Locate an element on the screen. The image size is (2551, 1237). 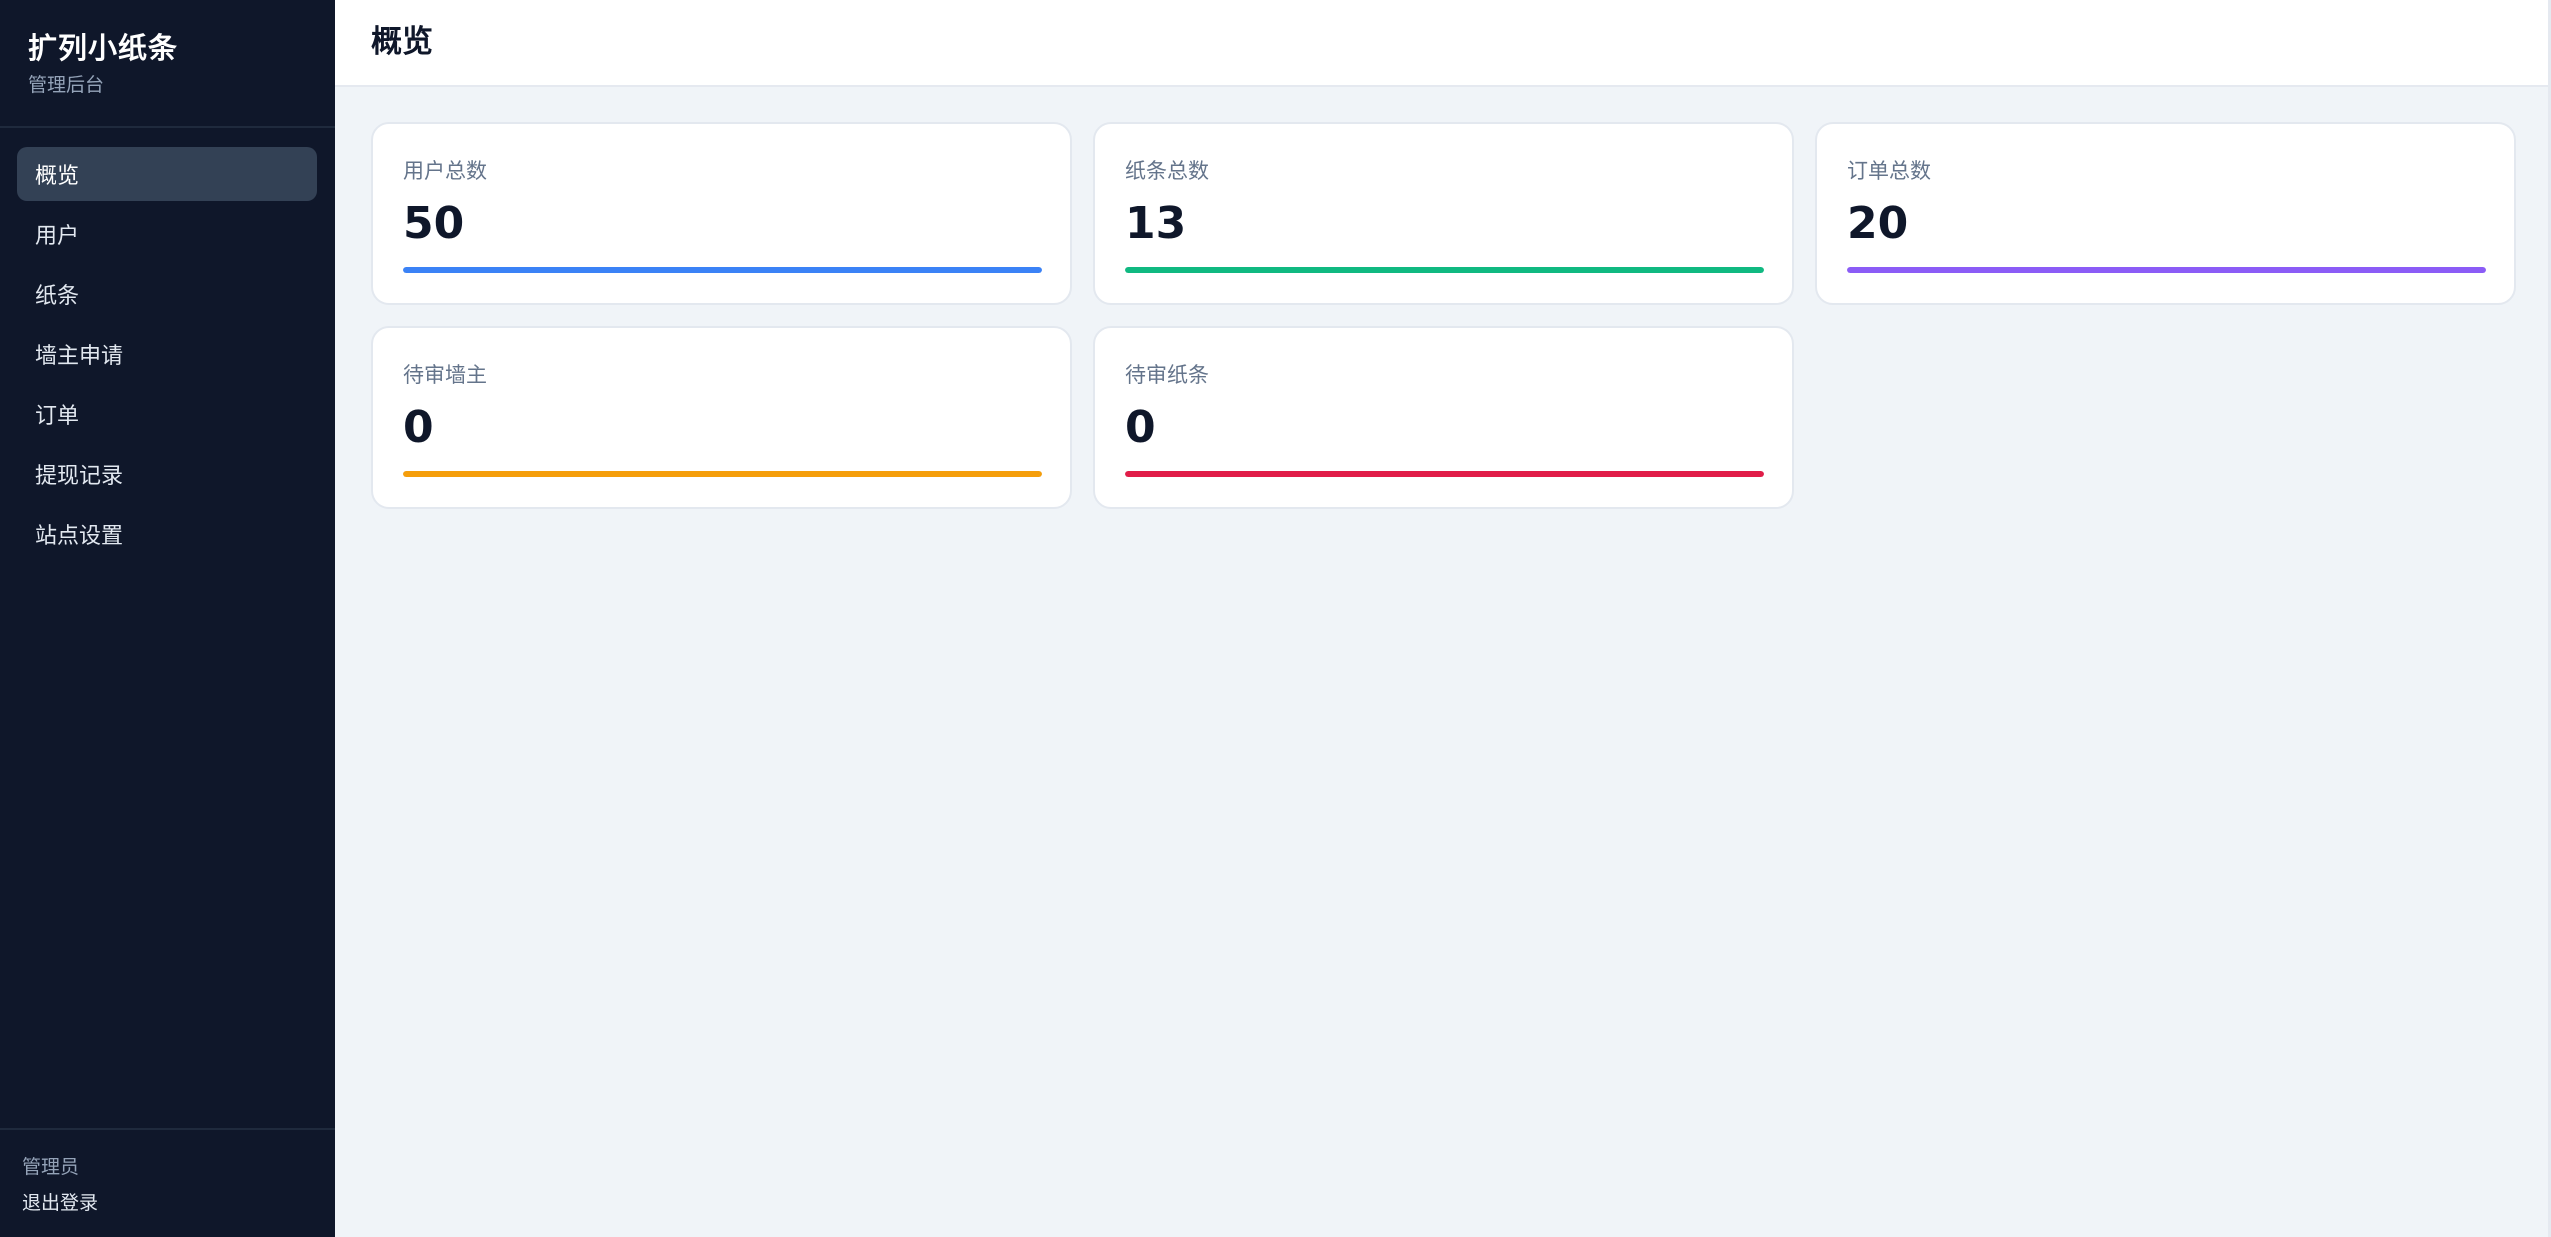
stat-card-pending-wall-owners: 待审墙主 0 is located at coordinates (721, 417).